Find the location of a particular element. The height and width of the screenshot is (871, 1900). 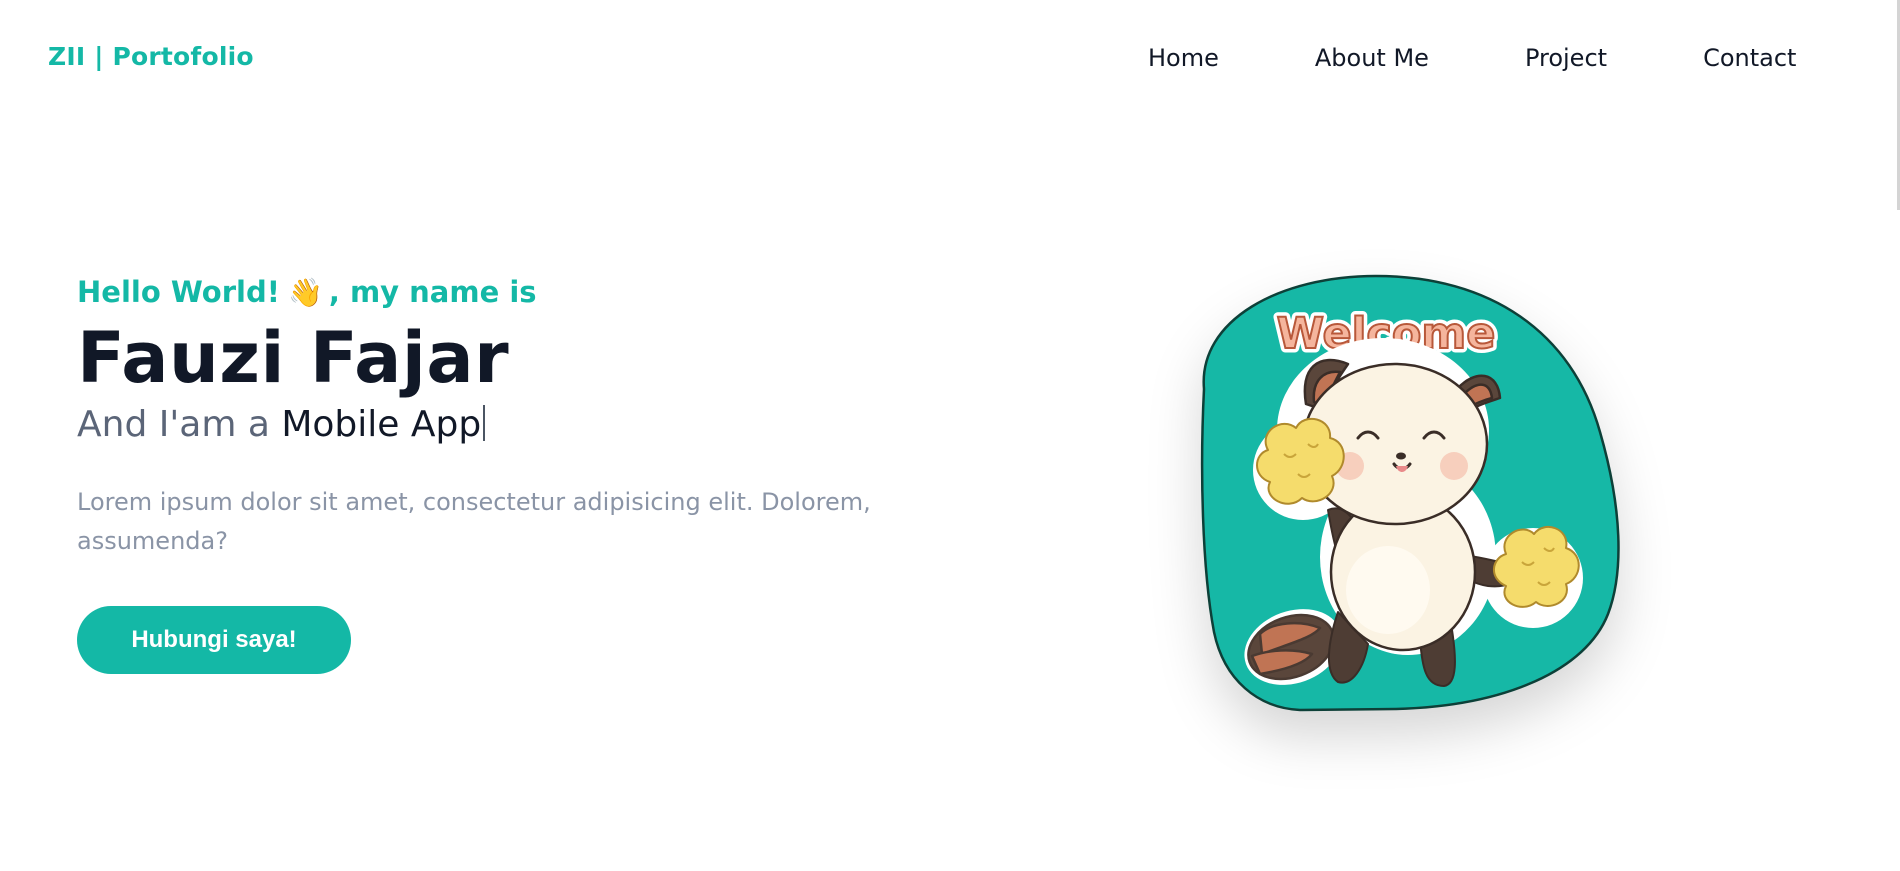

typed-role: Mobile App is located at coordinates (381, 424).